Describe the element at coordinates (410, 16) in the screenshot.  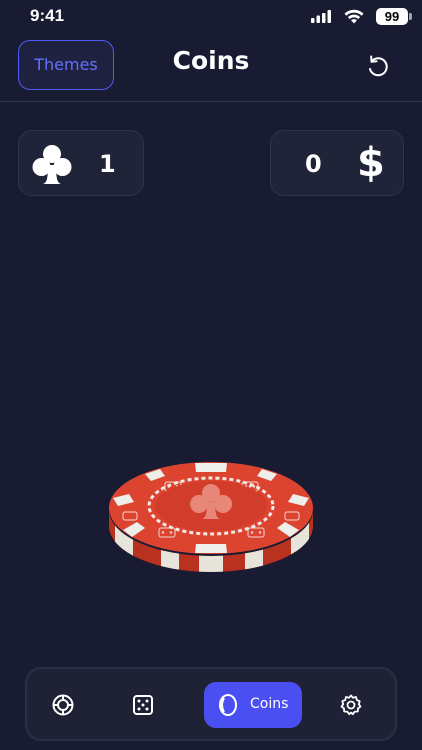
I see `battery-tip` at that location.